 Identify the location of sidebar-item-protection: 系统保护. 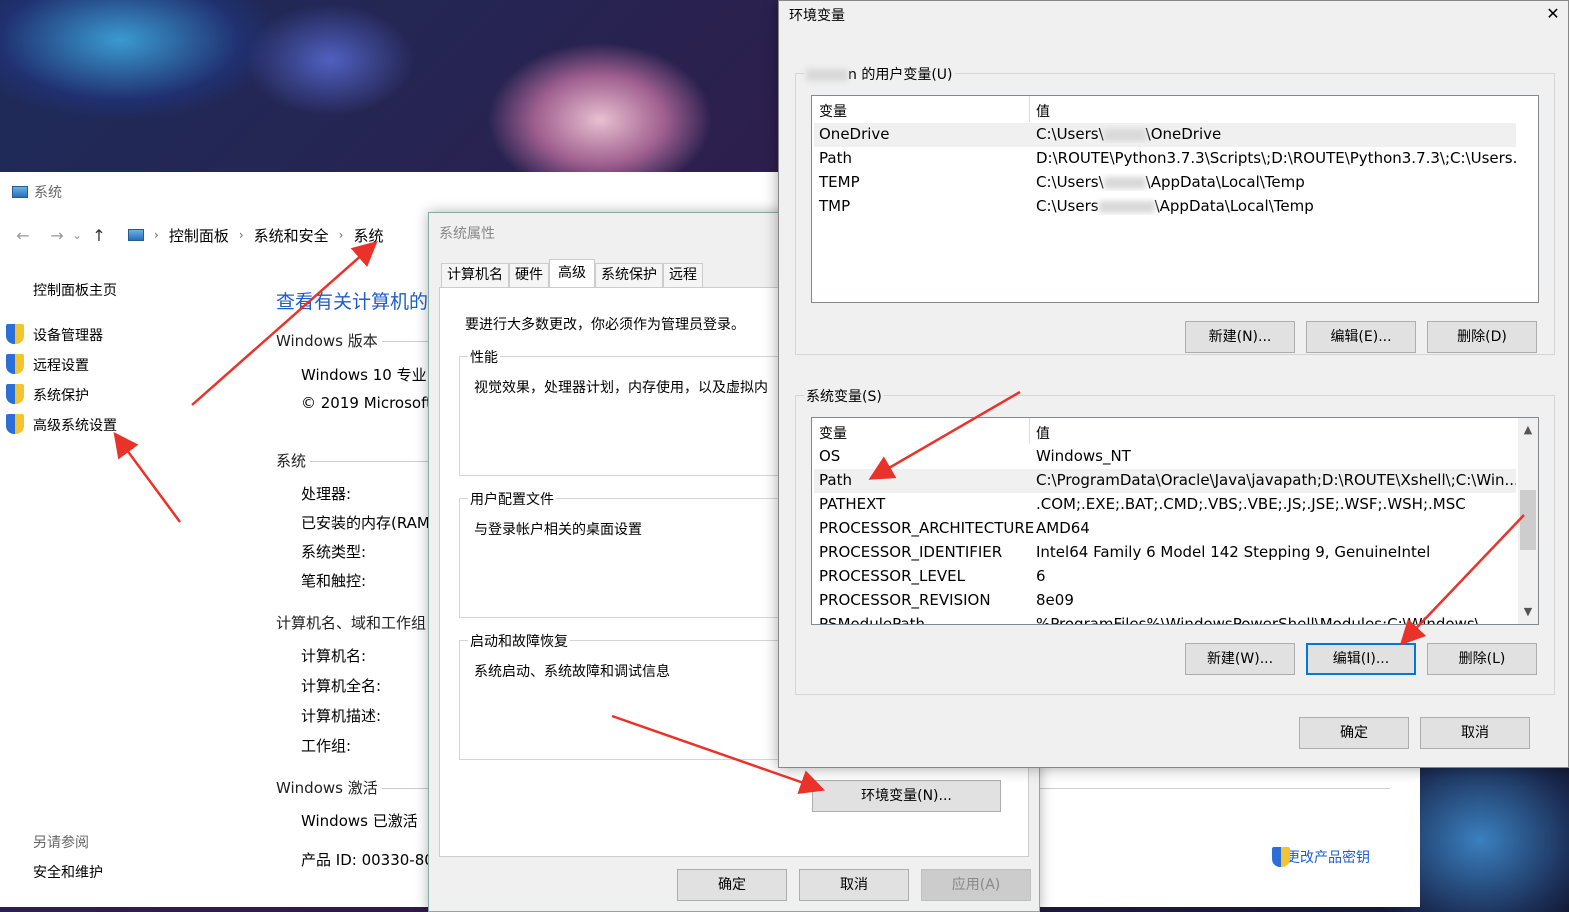
(61, 395).